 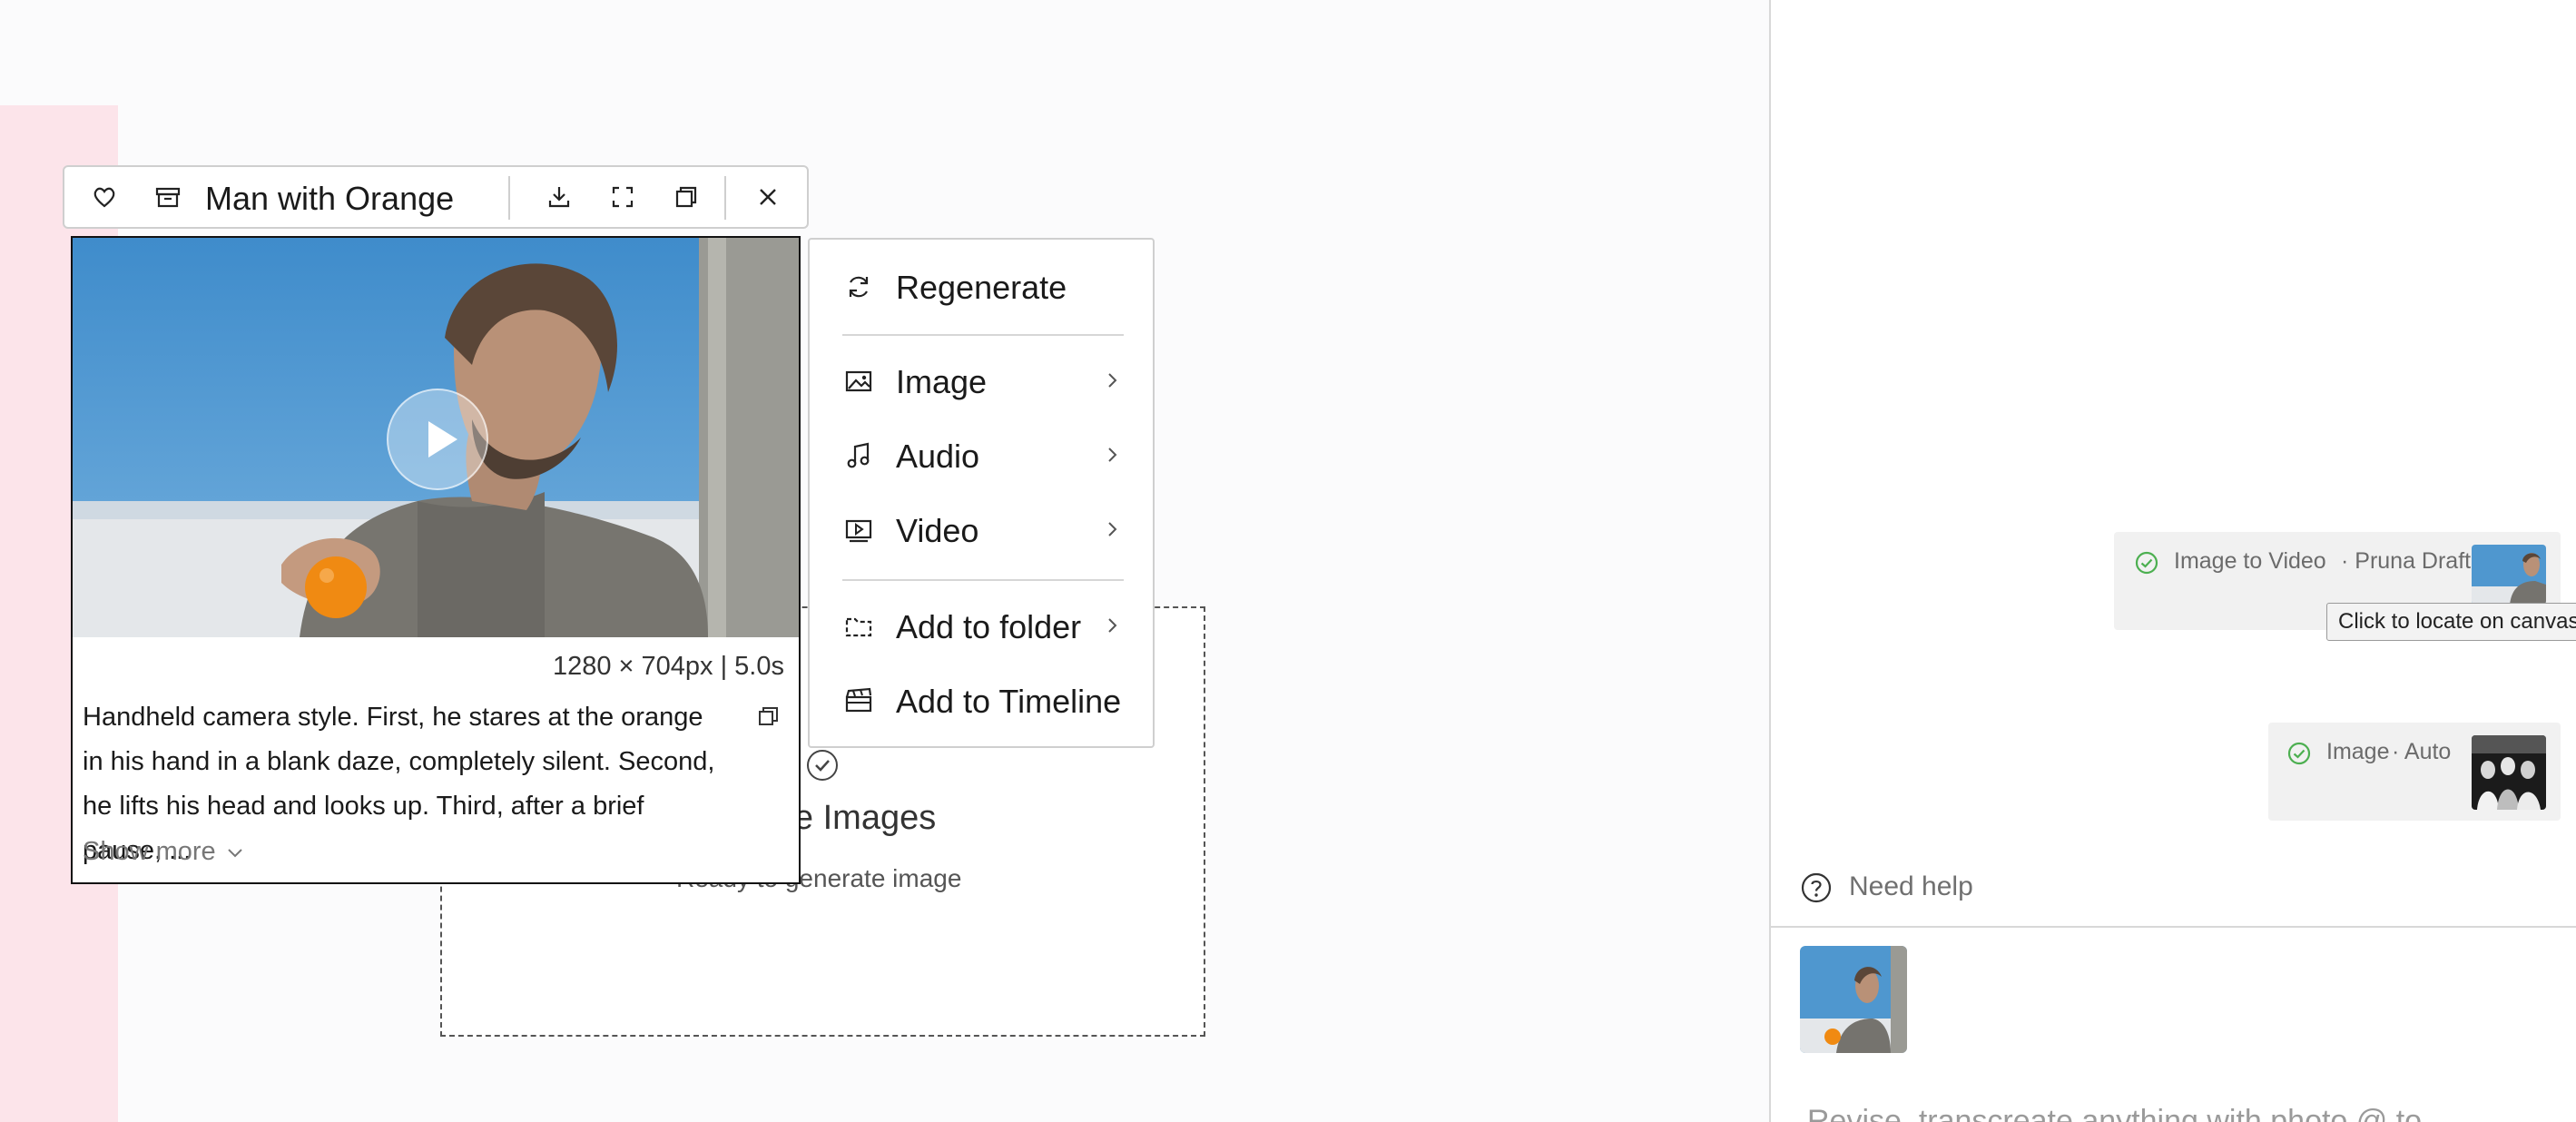 I want to click on help-icon, so click(x=1816, y=887).